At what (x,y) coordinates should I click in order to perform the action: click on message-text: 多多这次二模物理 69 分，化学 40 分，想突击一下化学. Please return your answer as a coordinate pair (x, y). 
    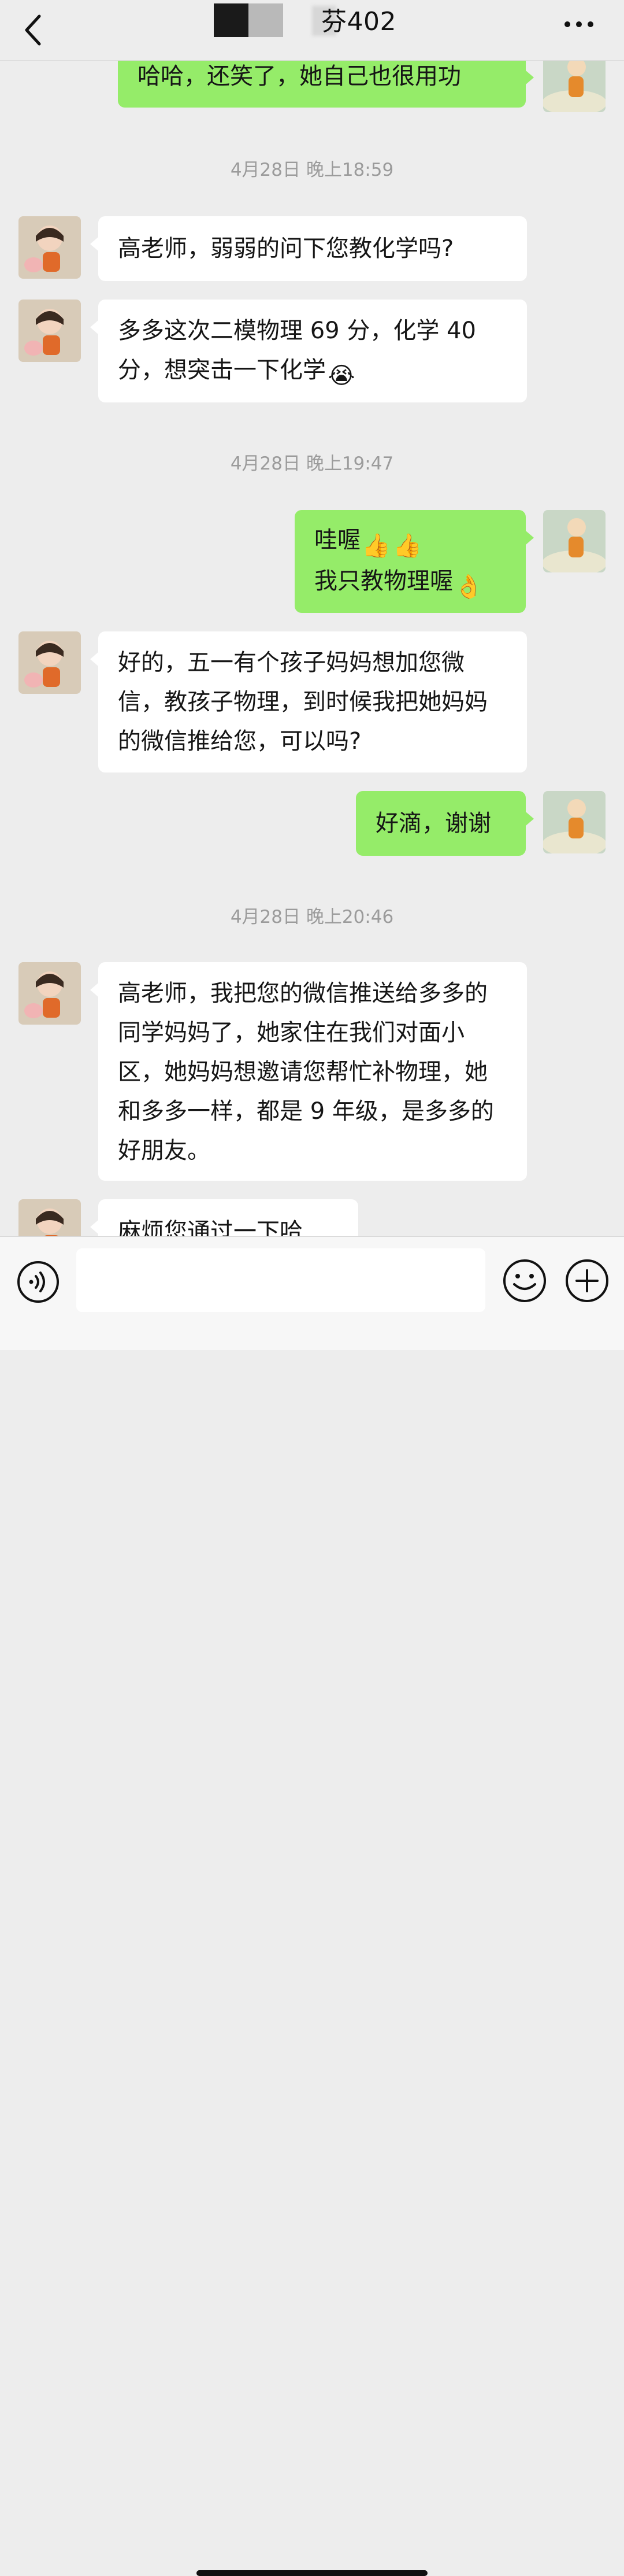
    Looking at the image, I should click on (297, 350).